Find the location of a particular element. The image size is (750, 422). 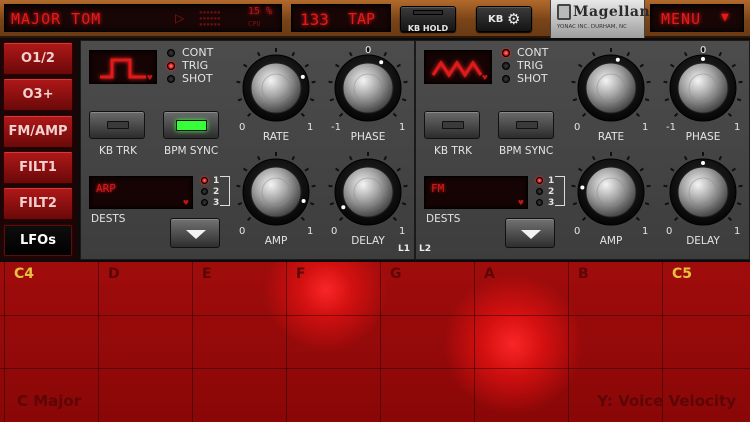

menu-button: MENU ▼ is located at coordinates (697, 18).